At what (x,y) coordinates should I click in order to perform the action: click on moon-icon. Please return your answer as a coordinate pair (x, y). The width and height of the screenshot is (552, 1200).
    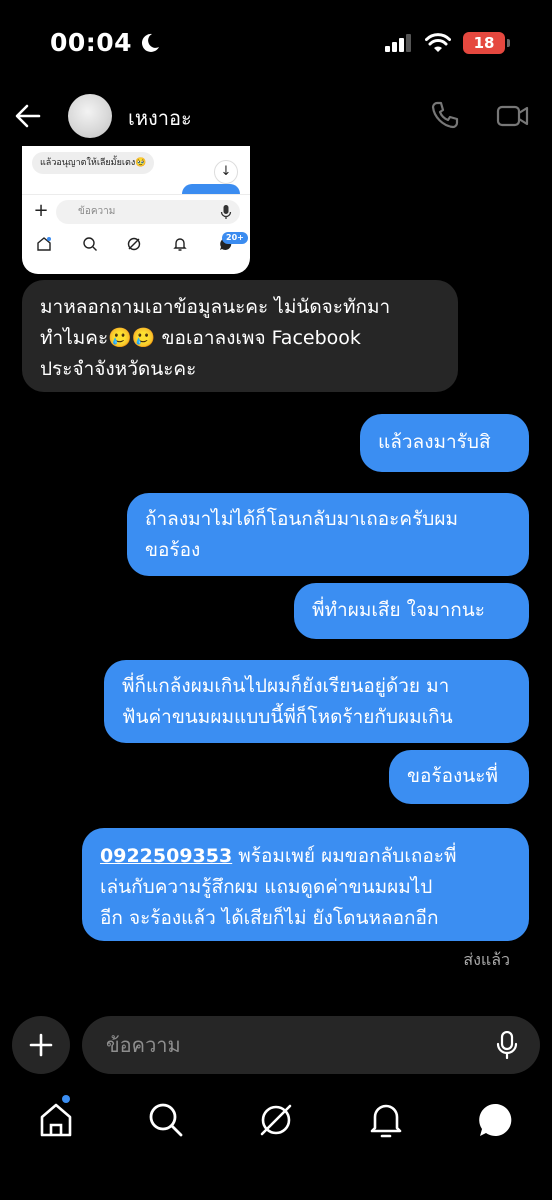
    Looking at the image, I should click on (151, 42).